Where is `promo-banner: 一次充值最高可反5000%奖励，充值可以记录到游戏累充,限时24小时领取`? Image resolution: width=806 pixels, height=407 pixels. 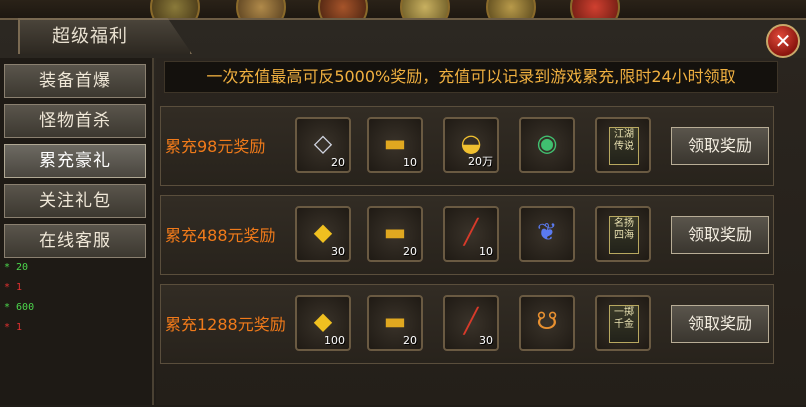
promo-banner: 一次充值最高可反5000%奖励，充值可以记录到游戏累充,限时24小时领取 is located at coordinates (471, 77).